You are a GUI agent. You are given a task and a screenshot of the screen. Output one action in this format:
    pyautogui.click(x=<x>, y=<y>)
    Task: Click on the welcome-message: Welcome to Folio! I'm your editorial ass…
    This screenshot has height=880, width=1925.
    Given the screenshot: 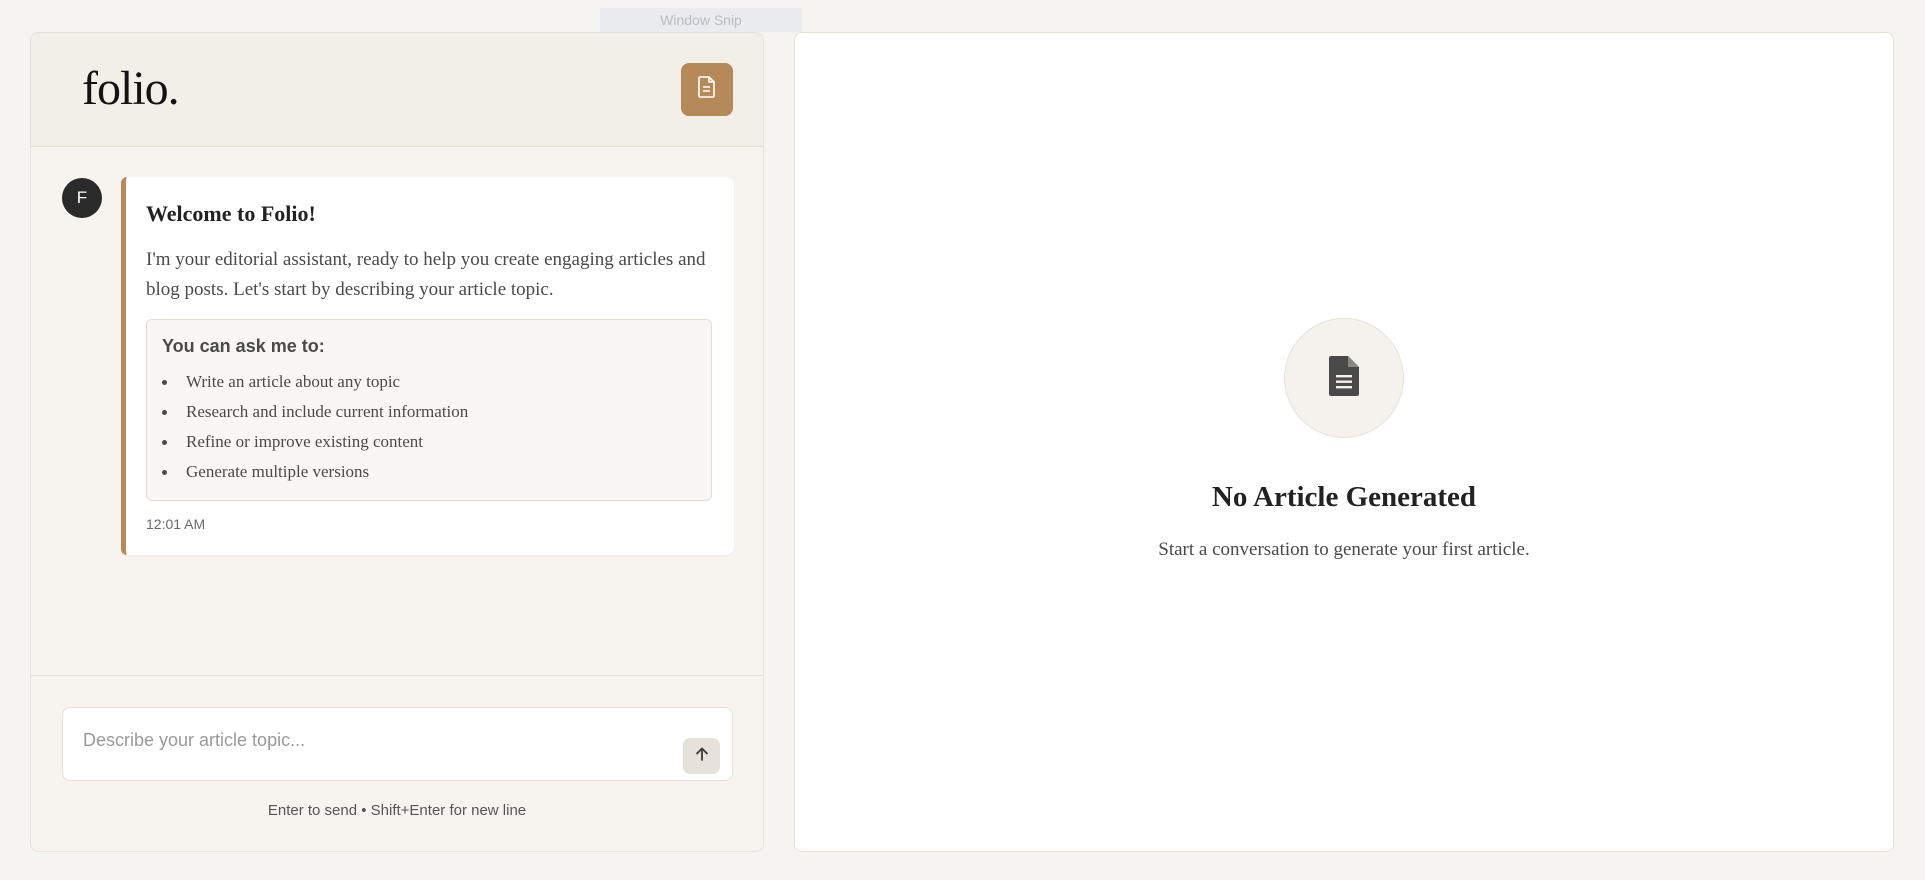 What is the action you would take?
    pyautogui.click(x=427, y=366)
    